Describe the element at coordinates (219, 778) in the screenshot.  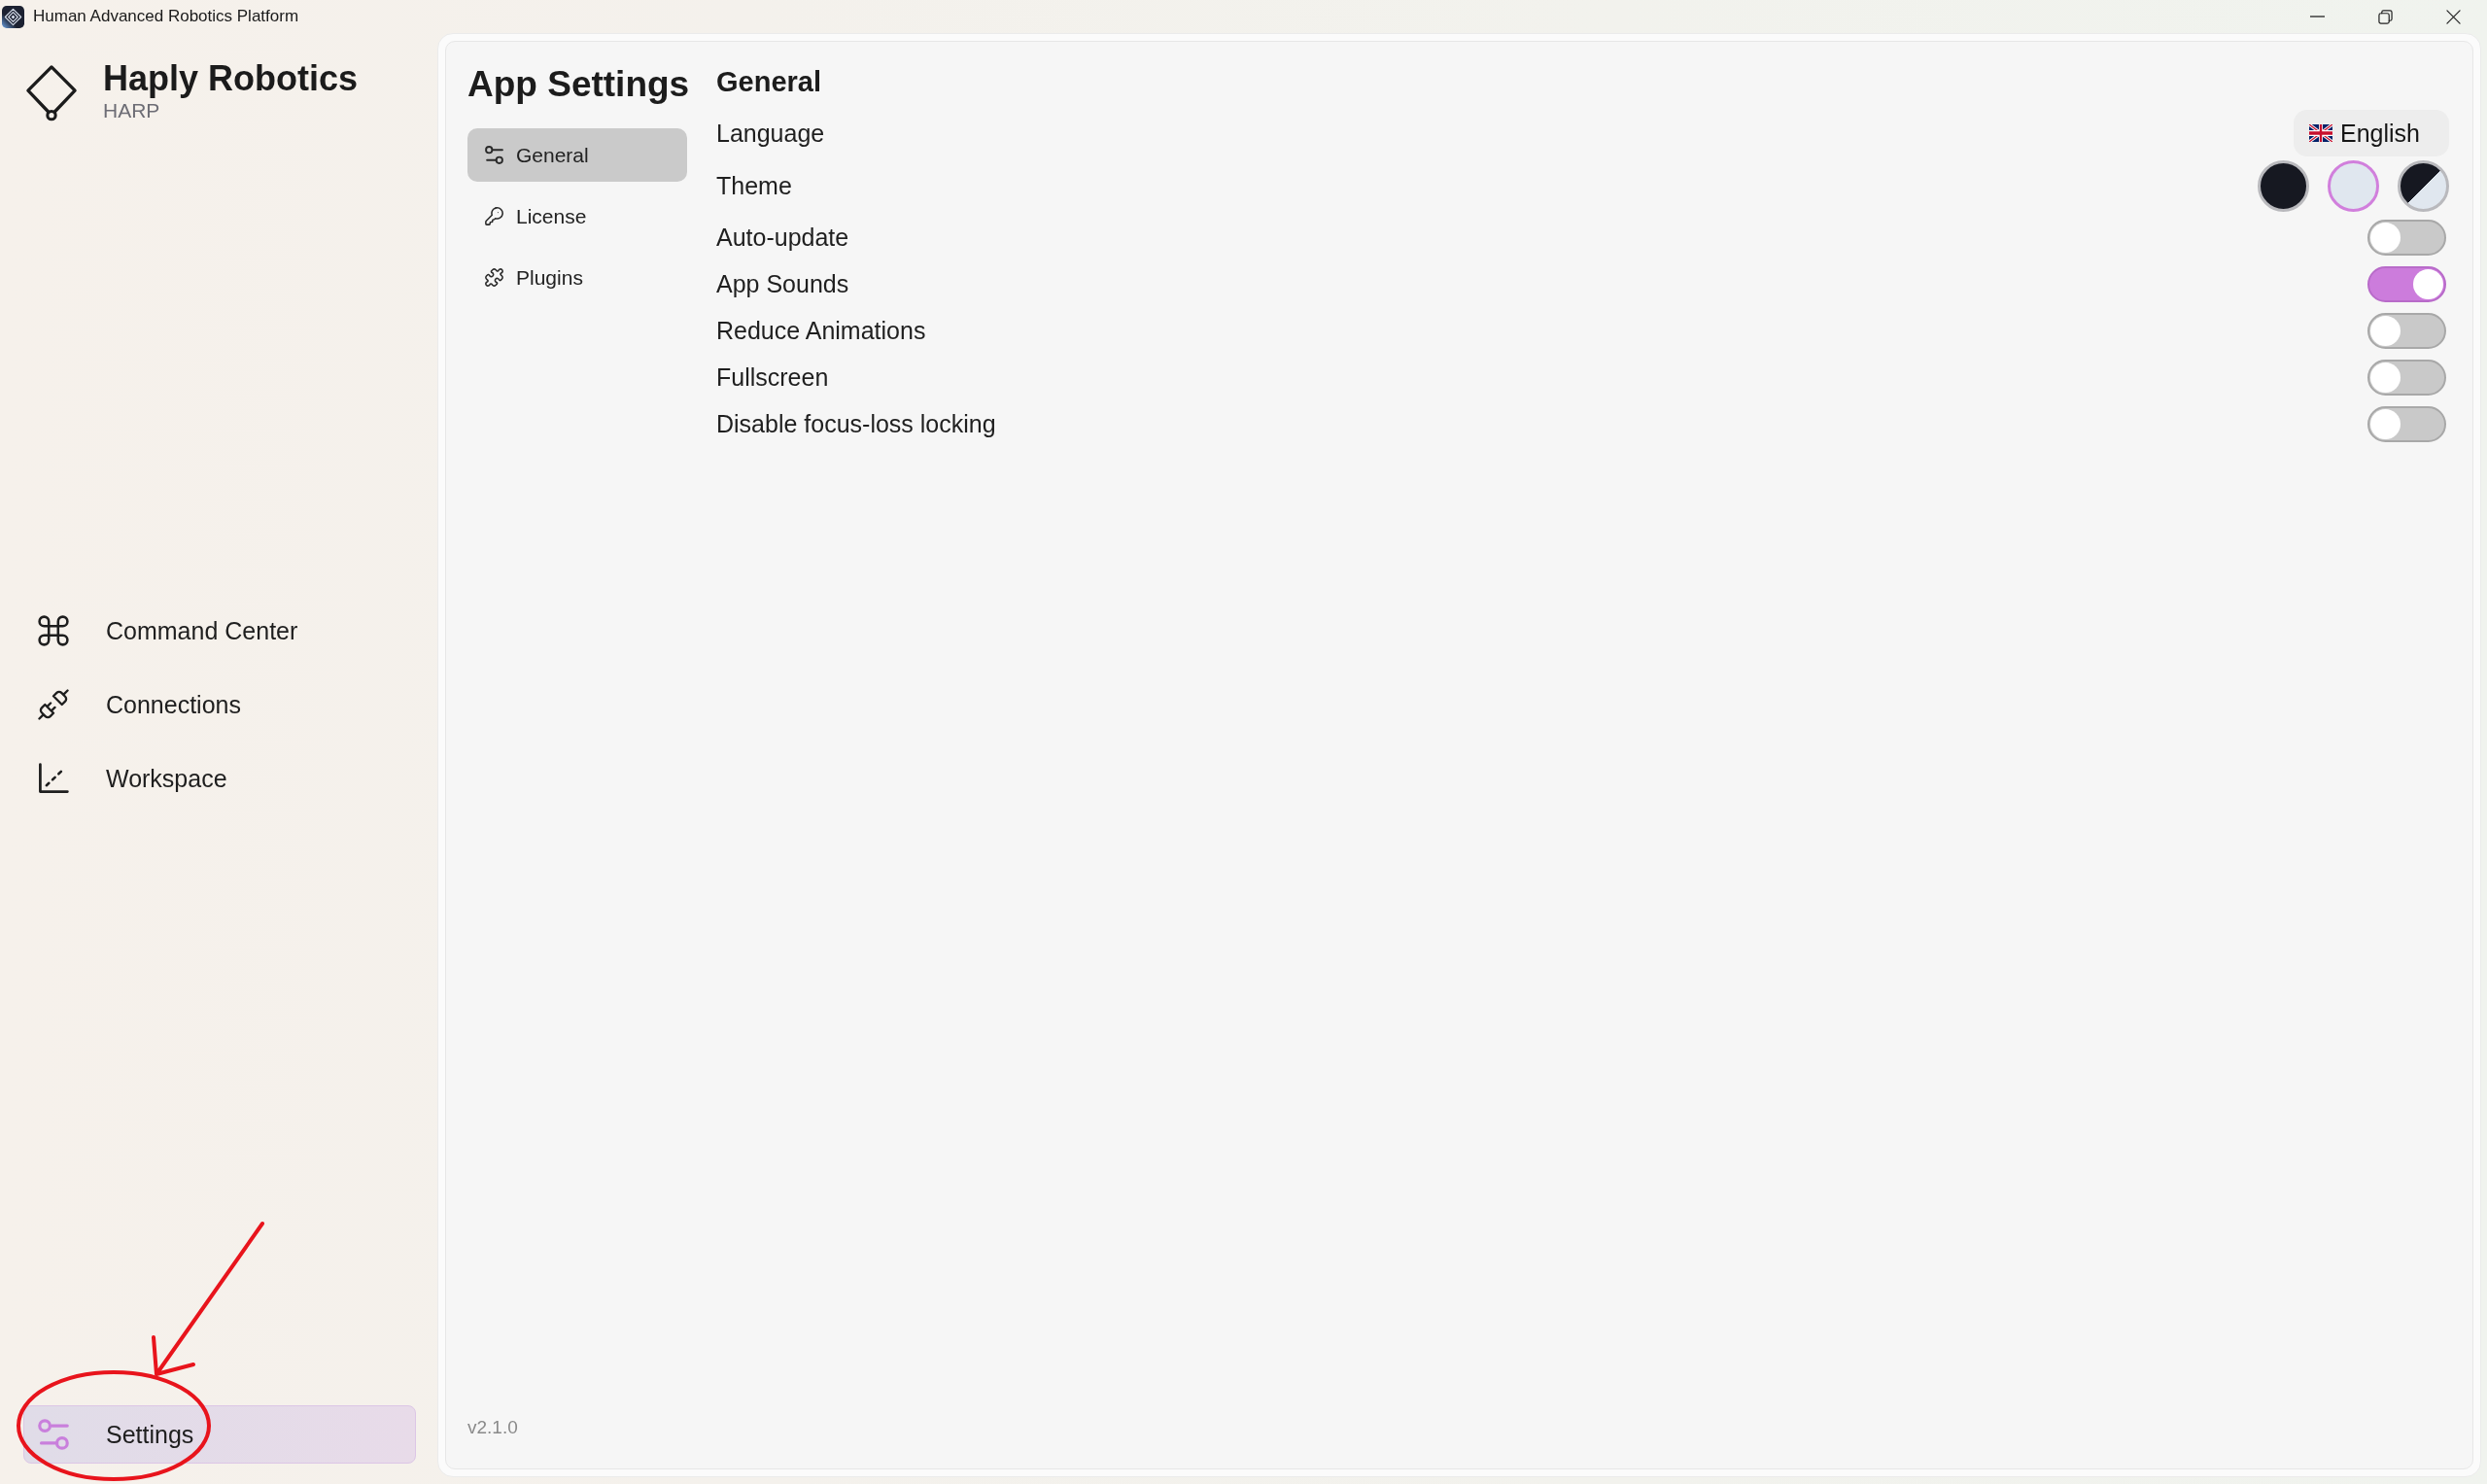
I see `sidebar-nav-item: Workspace` at that location.